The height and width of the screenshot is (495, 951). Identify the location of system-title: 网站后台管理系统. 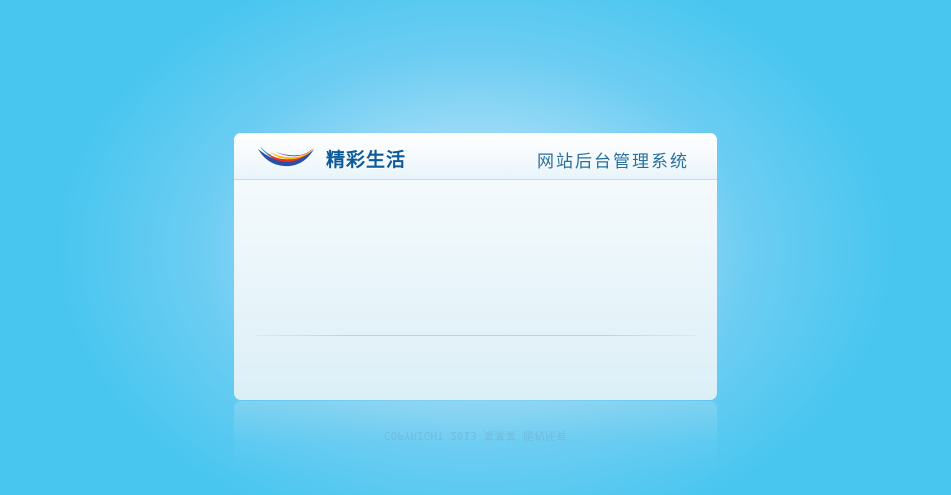
(613, 162).